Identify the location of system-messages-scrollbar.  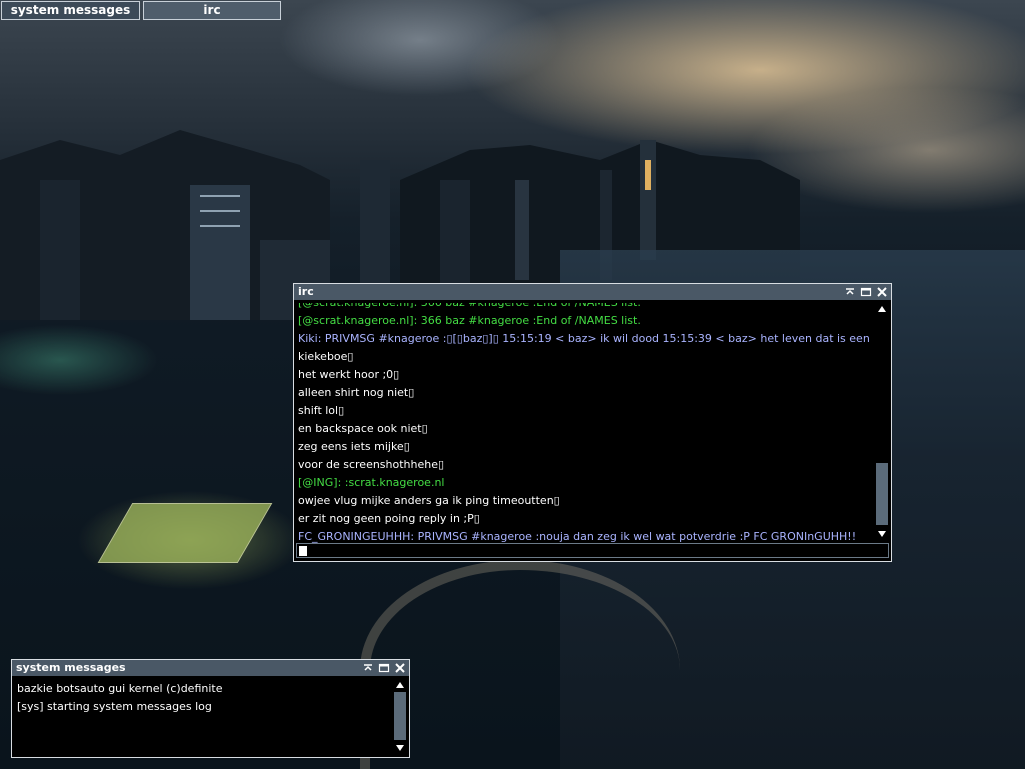
(400, 717).